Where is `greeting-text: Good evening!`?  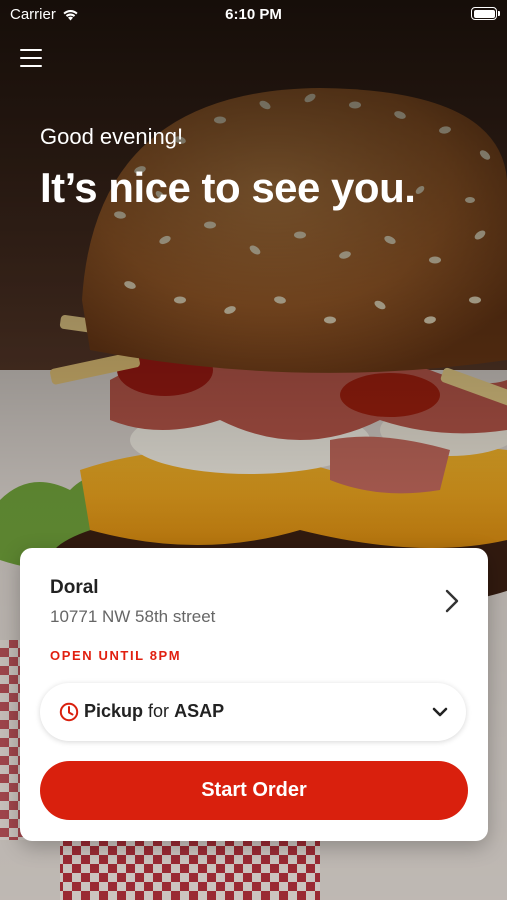 greeting-text: Good evening! is located at coordinates (112, 136).